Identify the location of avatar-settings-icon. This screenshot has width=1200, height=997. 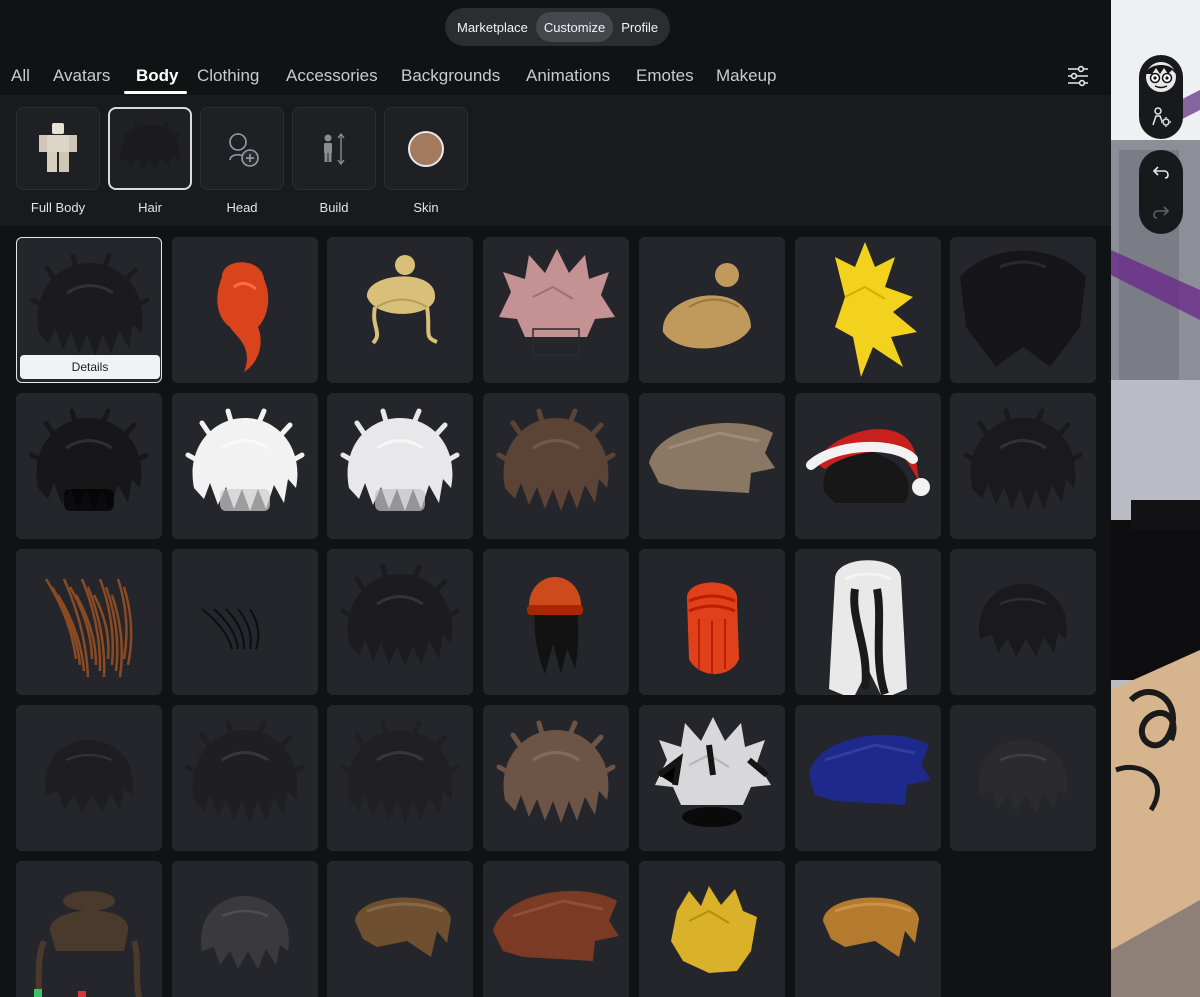
(1161, 117).